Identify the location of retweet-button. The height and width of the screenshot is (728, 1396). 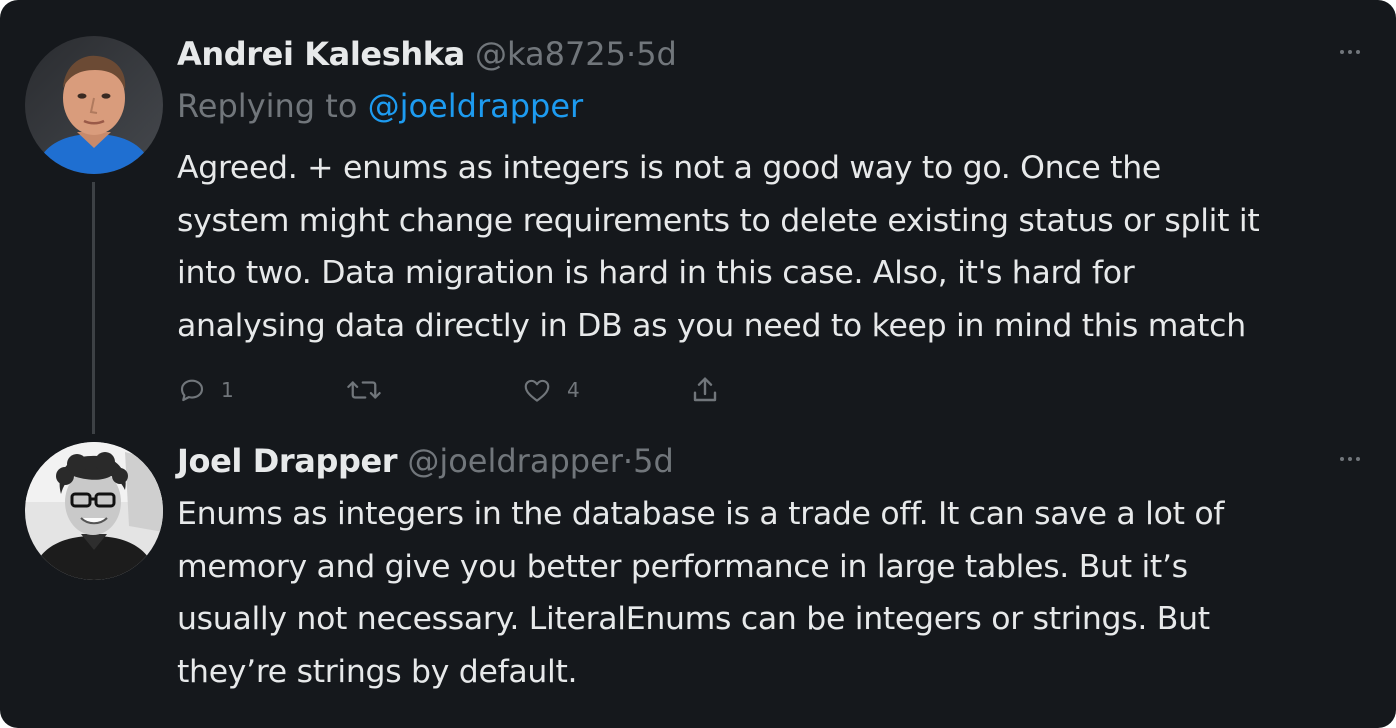
(371, 390).